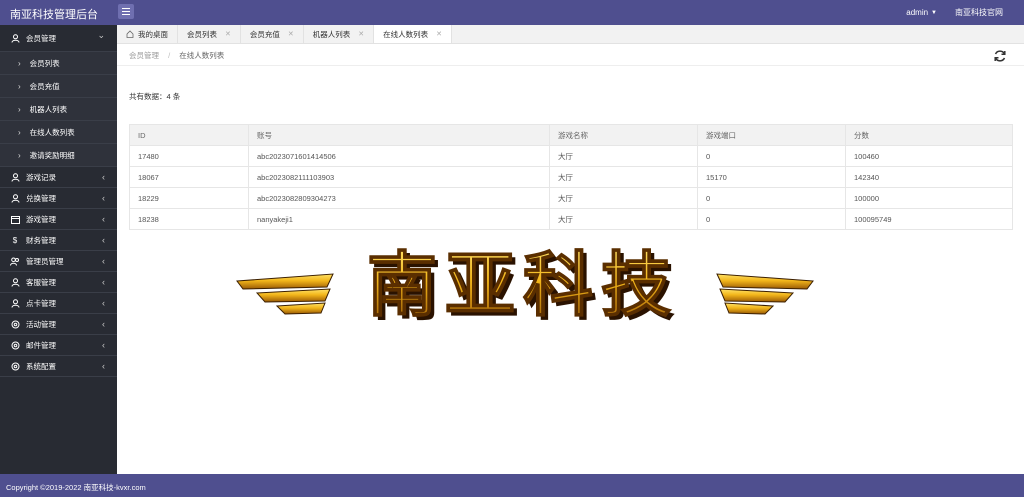 This screenshot has width=1024, height=497. What do you see at coordinates (58, 345) in the screenshot?
I see `sidebar-group-mail: 邮件管理 ‹` at bounding box center [58, 345].